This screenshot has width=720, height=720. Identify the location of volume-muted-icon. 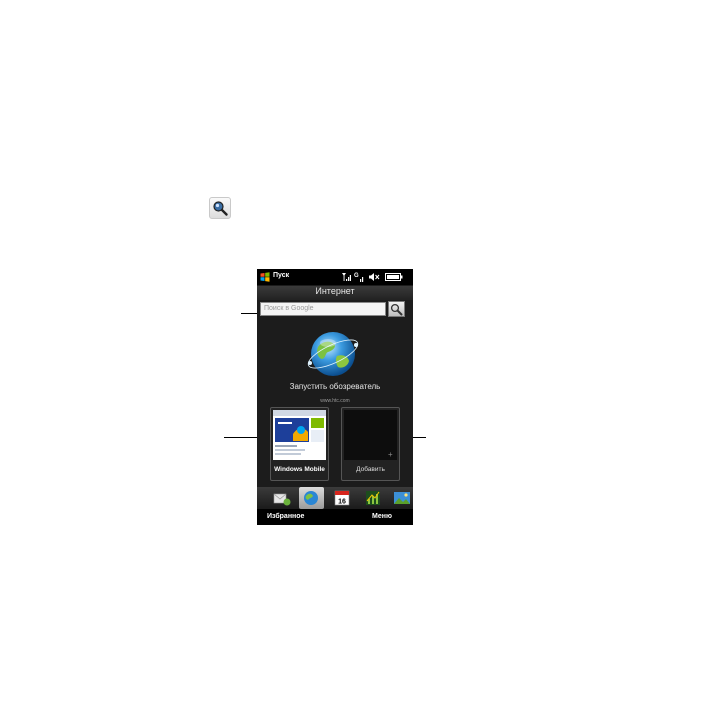
(374, 277).